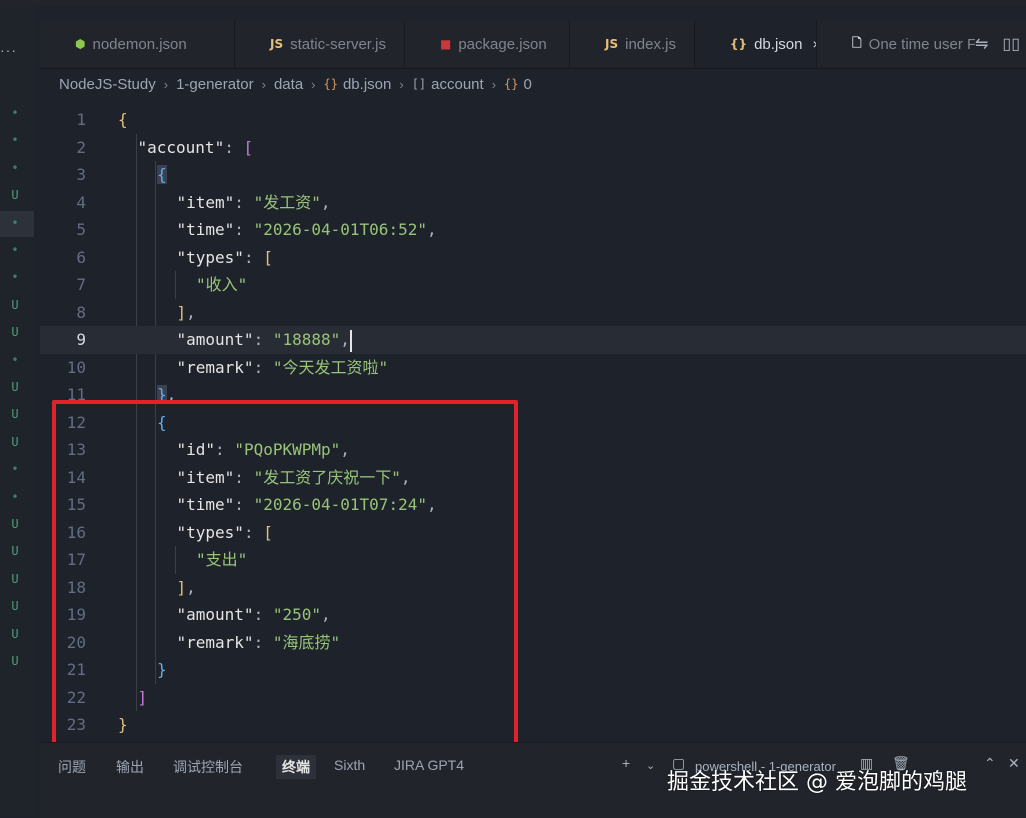  I want to click on line-number: 1, so click(81, 119).